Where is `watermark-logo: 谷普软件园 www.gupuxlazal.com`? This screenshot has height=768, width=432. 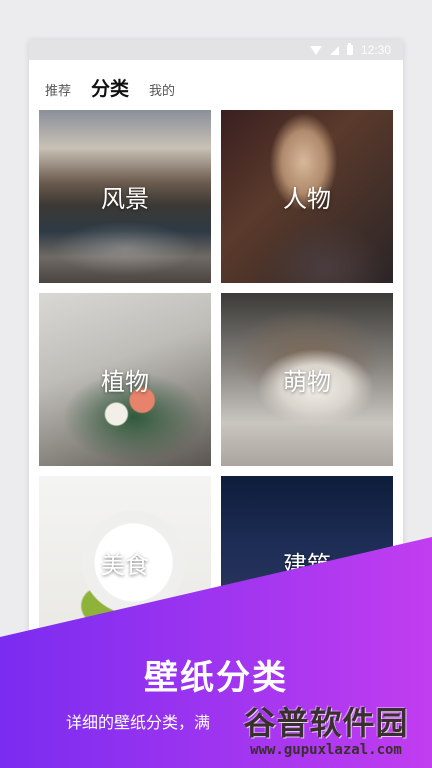 watermark-logo: 谷普软件园 www.gupuxlazal.com is located at coordinates (326, 734).